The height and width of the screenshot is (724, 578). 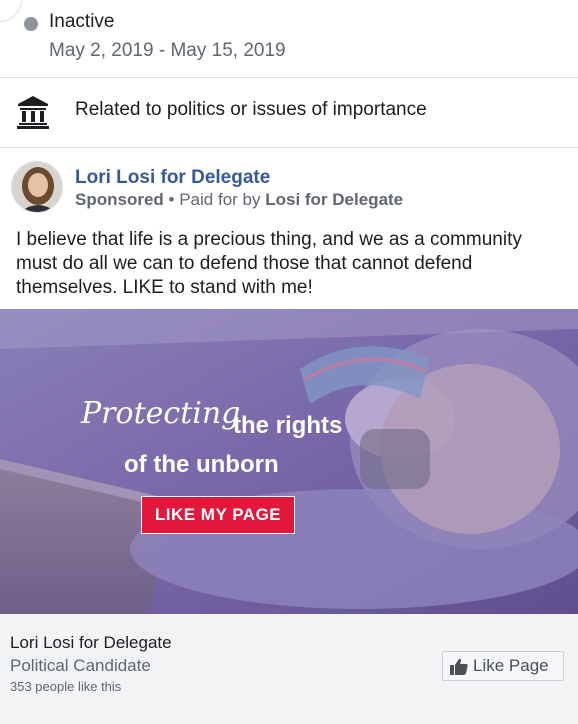 What do you see at coordinates (37, 187) in the screenshot?
I see `page-avatar` at bounding box center [37, 187].